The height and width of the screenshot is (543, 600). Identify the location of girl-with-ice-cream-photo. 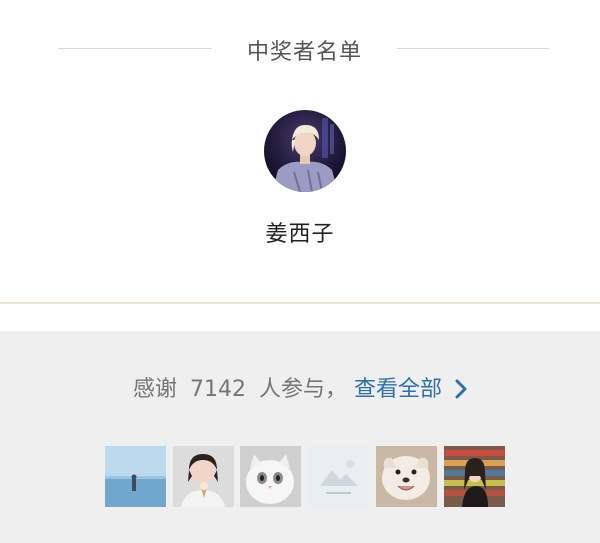
(203, 476).